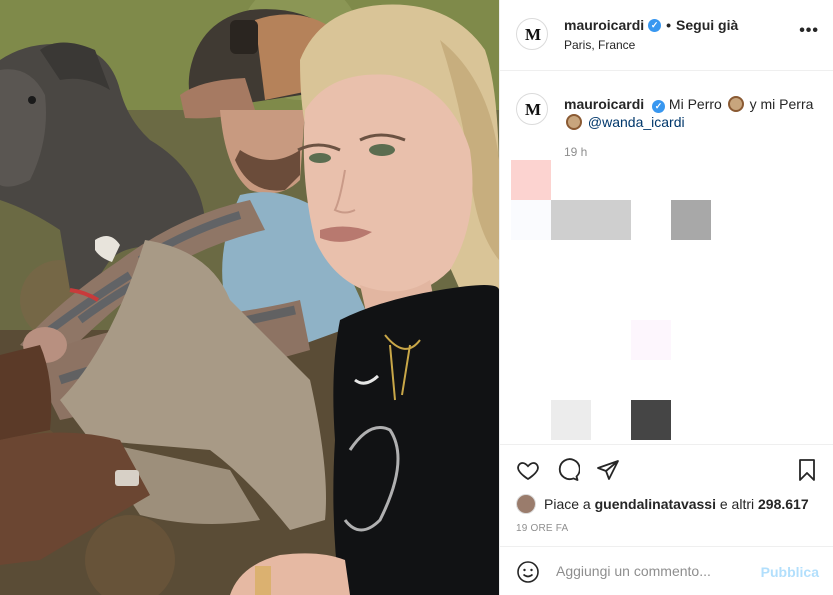 The width and height of the screenshot is (833, 595). I want to click on liker-avatar, so click(526, 504).